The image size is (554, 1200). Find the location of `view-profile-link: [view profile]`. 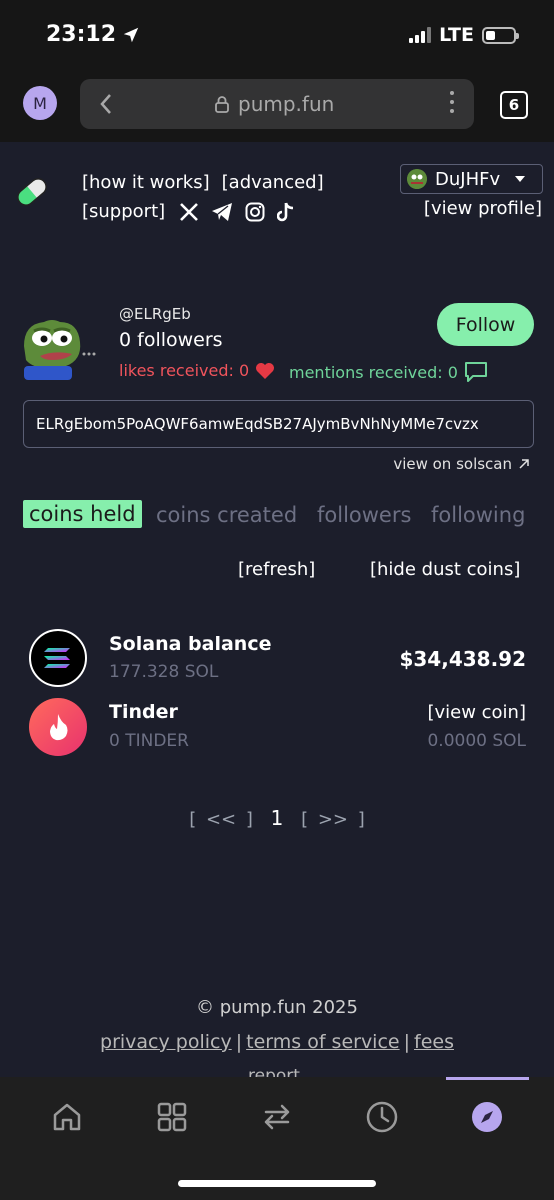

view-profile-link: [view profile] is located at coordinates (483, 208).